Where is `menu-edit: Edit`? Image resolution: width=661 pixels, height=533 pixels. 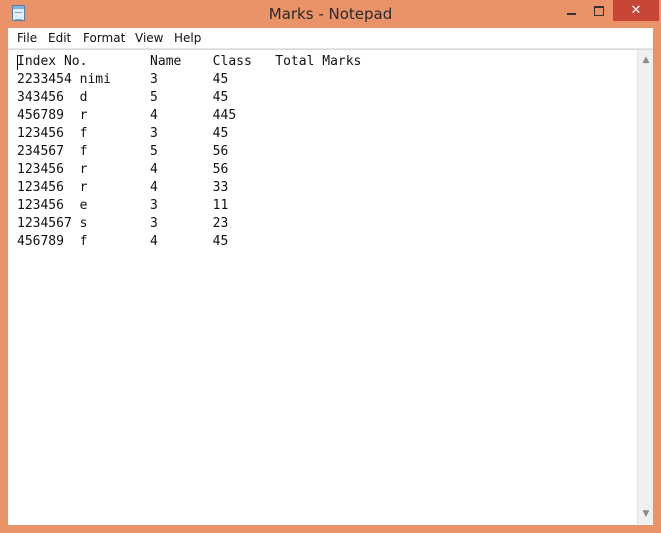 menu-edit: Edit is located at coordinates (59, 38).